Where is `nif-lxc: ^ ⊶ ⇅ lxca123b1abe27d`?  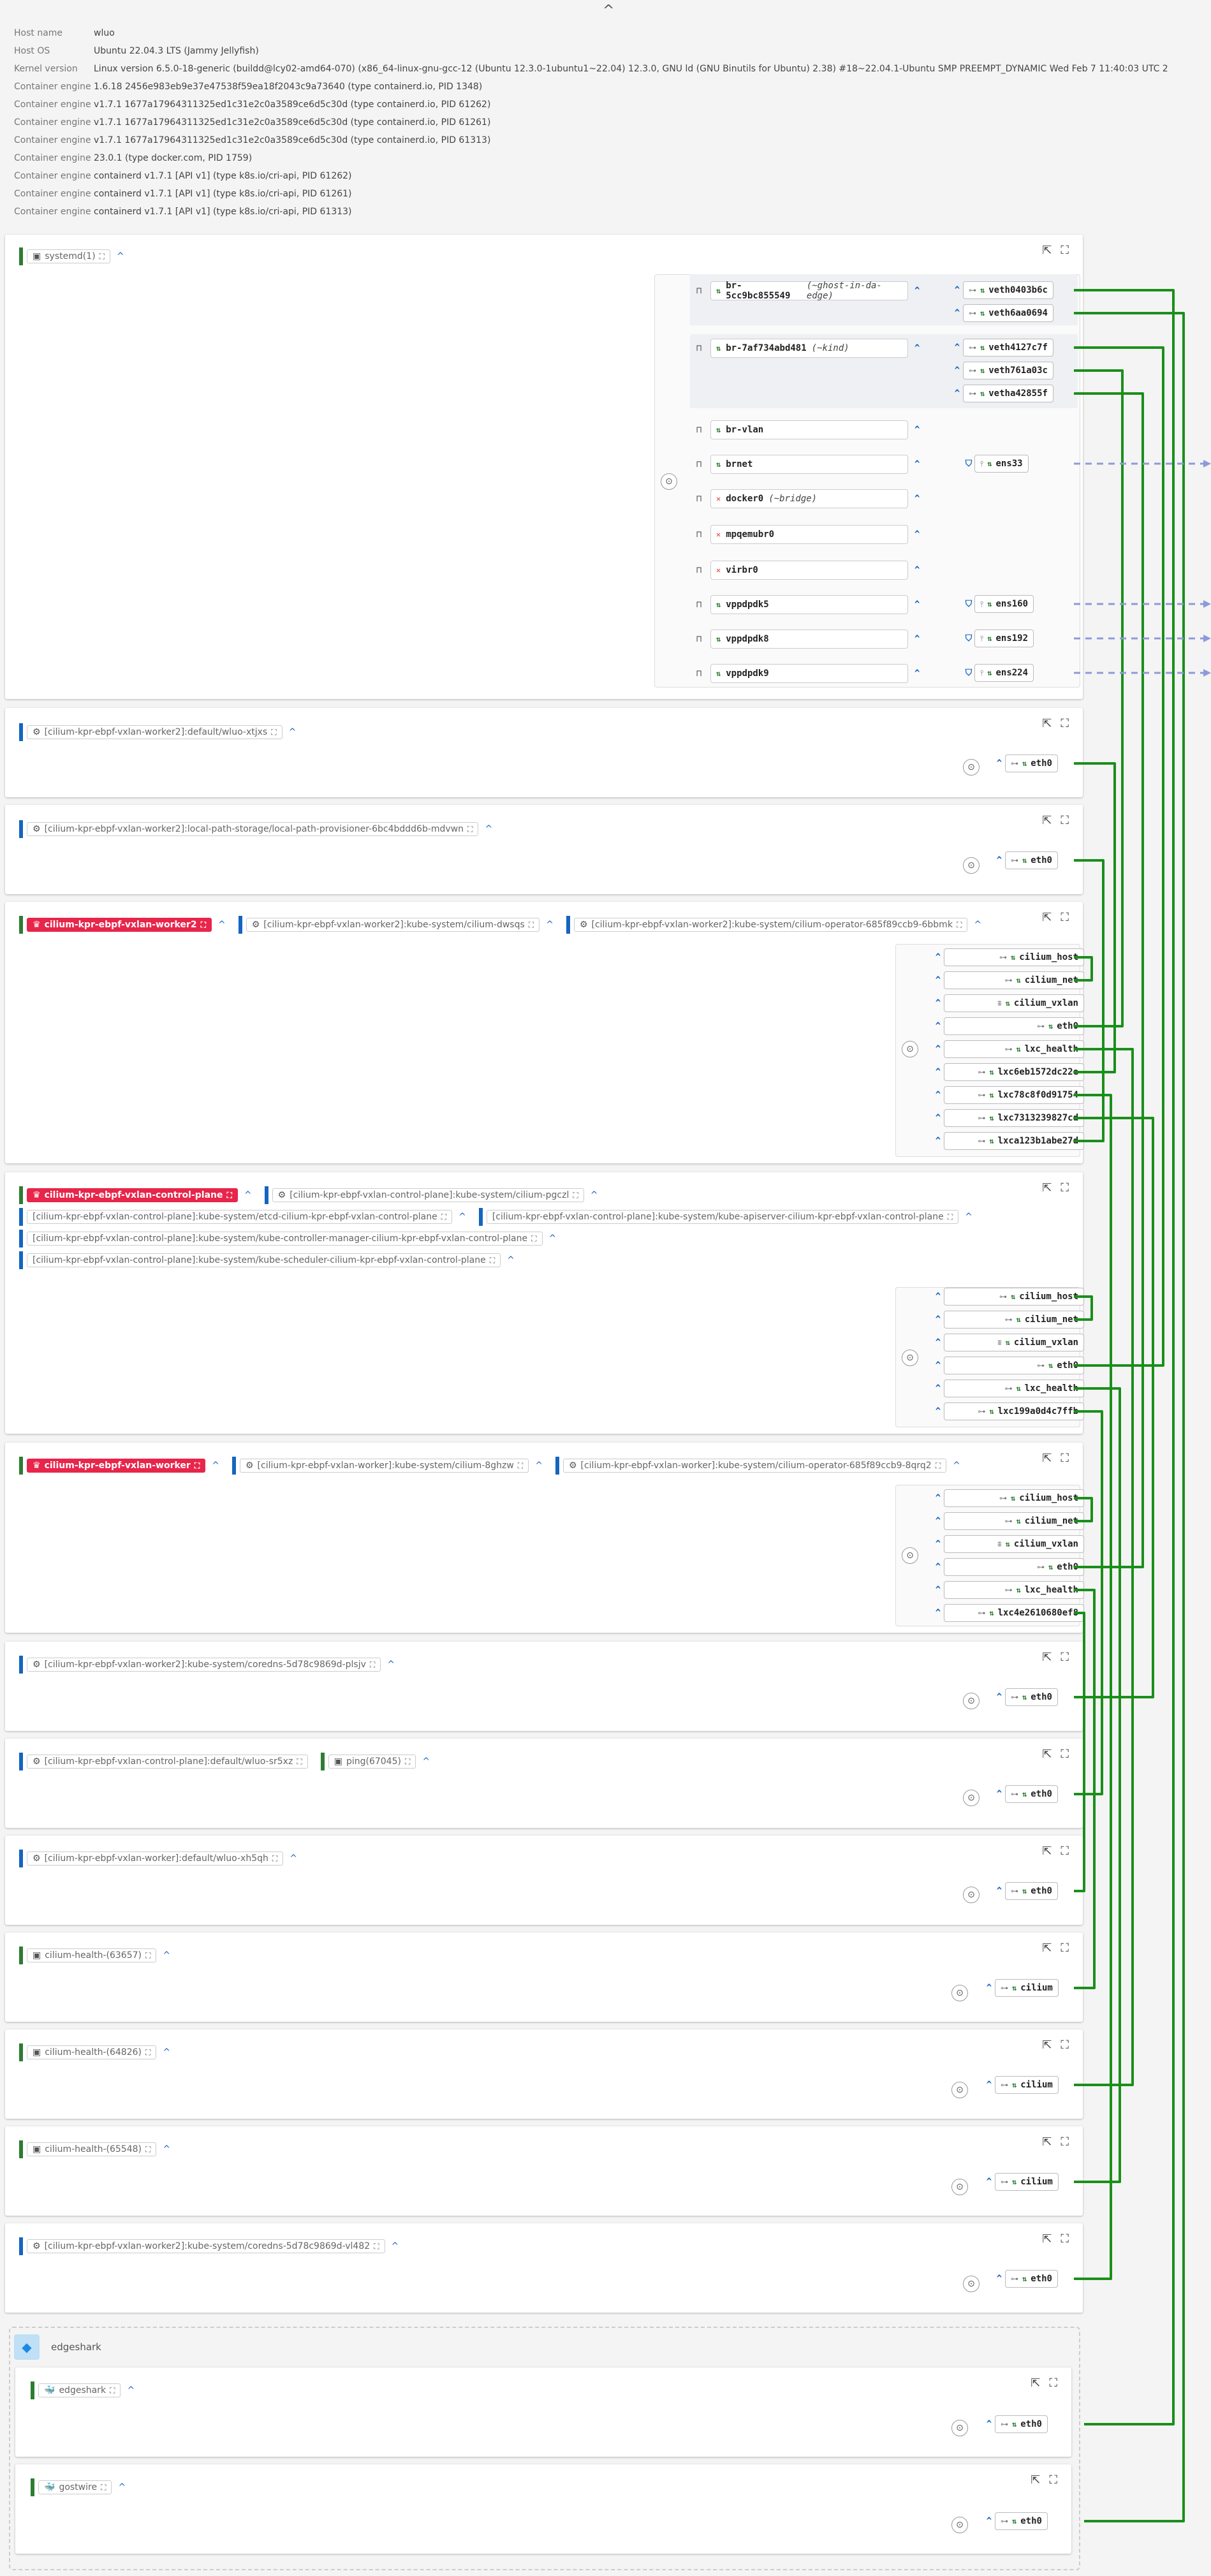
nif-lxc: ^ ⊶ ⇅ lxca123b1abe27d is located at coordinates (1008, 1141).